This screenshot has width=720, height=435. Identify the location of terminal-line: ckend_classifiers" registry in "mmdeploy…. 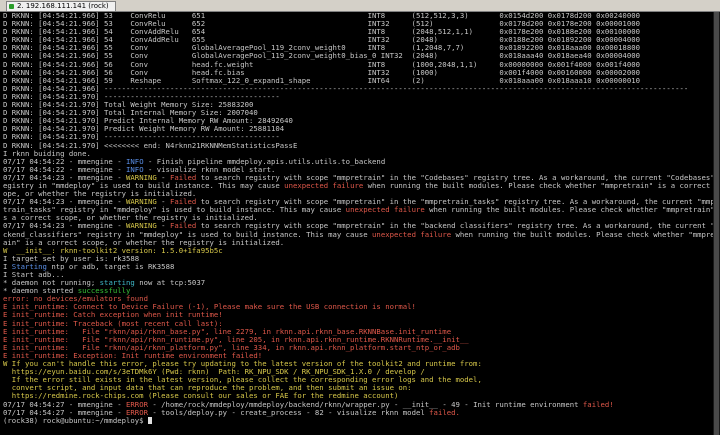
(358, 235).